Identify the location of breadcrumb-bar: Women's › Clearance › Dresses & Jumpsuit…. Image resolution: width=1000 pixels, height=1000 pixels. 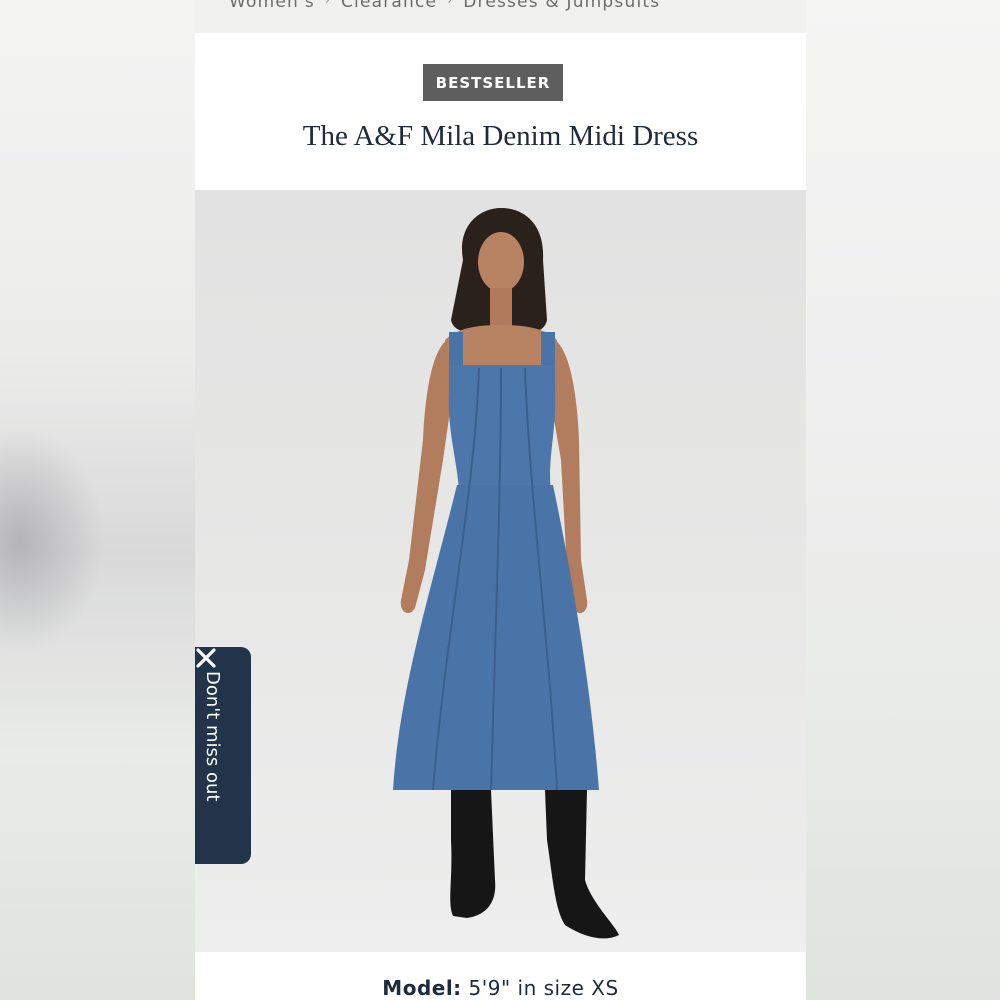
(500, 16).